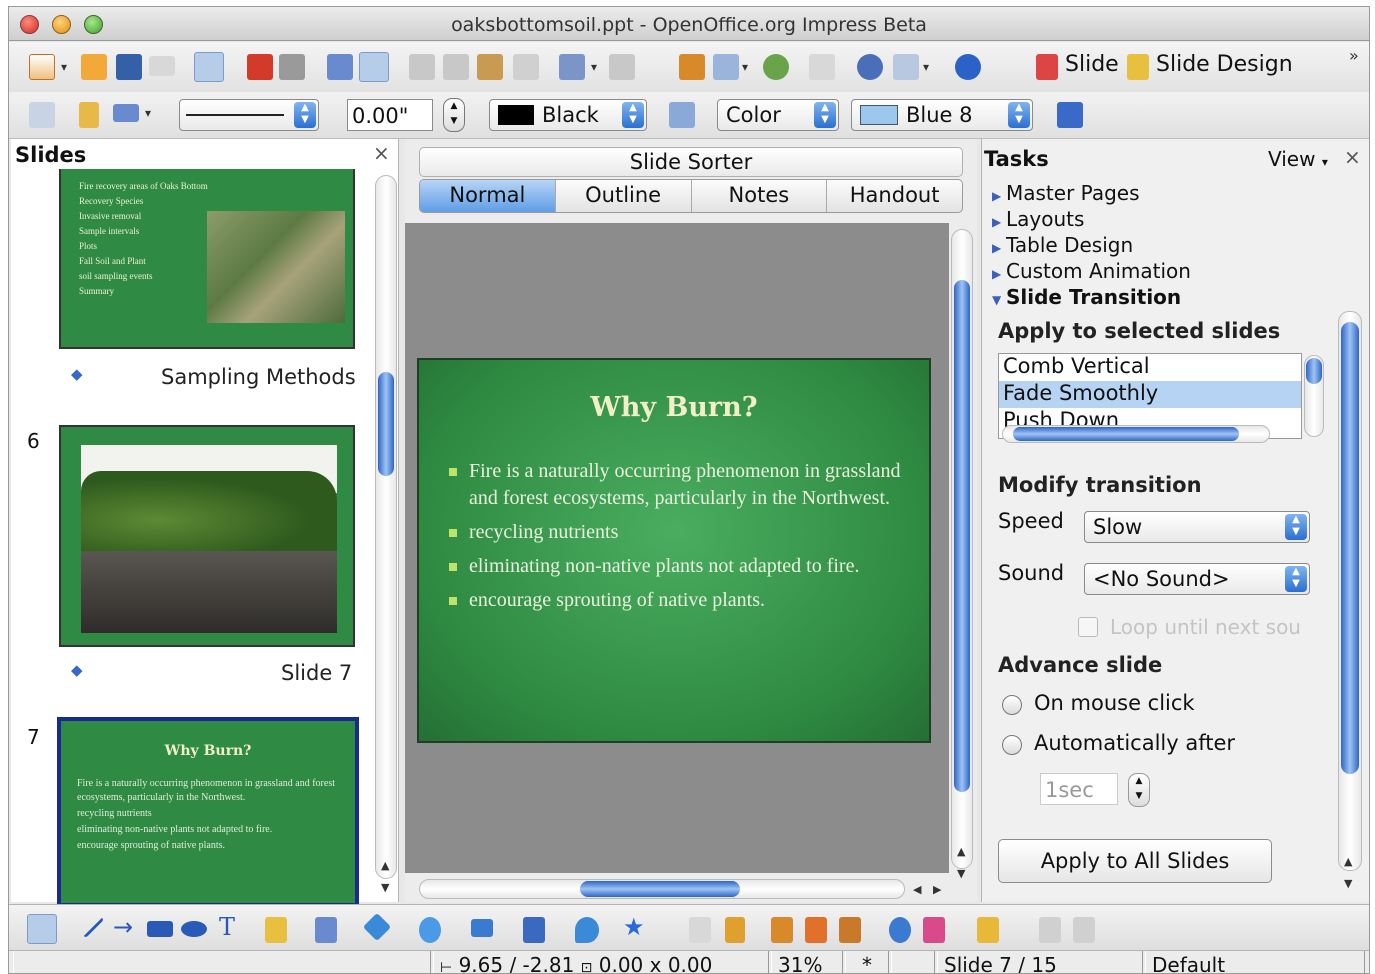 Image resolution: width=1375 pixels, height=974 pixels. I want to click on print-icon, so click(292, 67).